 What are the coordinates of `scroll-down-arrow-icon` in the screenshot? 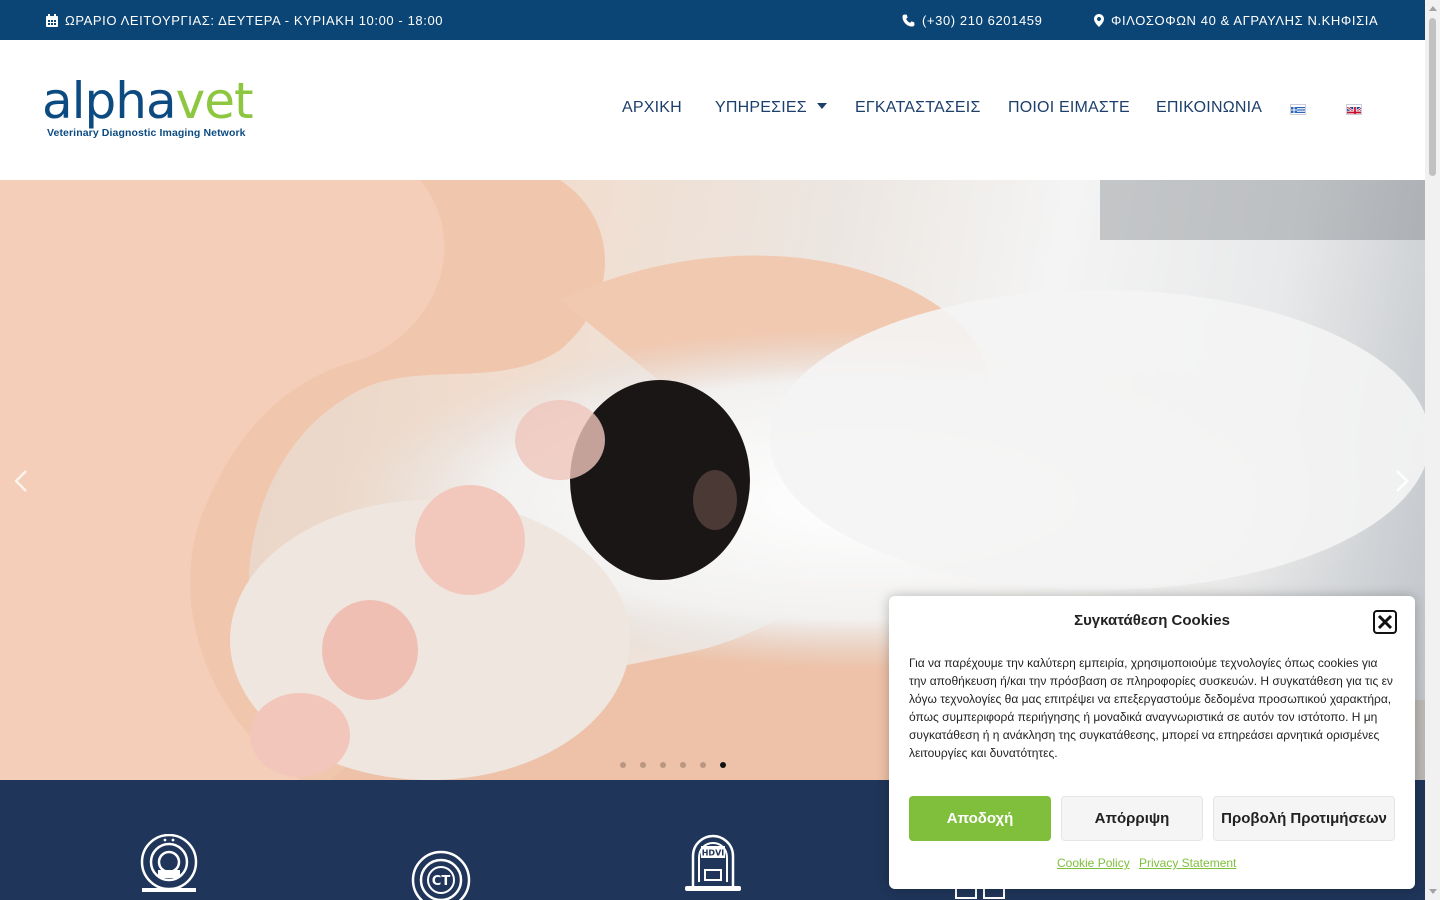 It's located at (1433, 891).